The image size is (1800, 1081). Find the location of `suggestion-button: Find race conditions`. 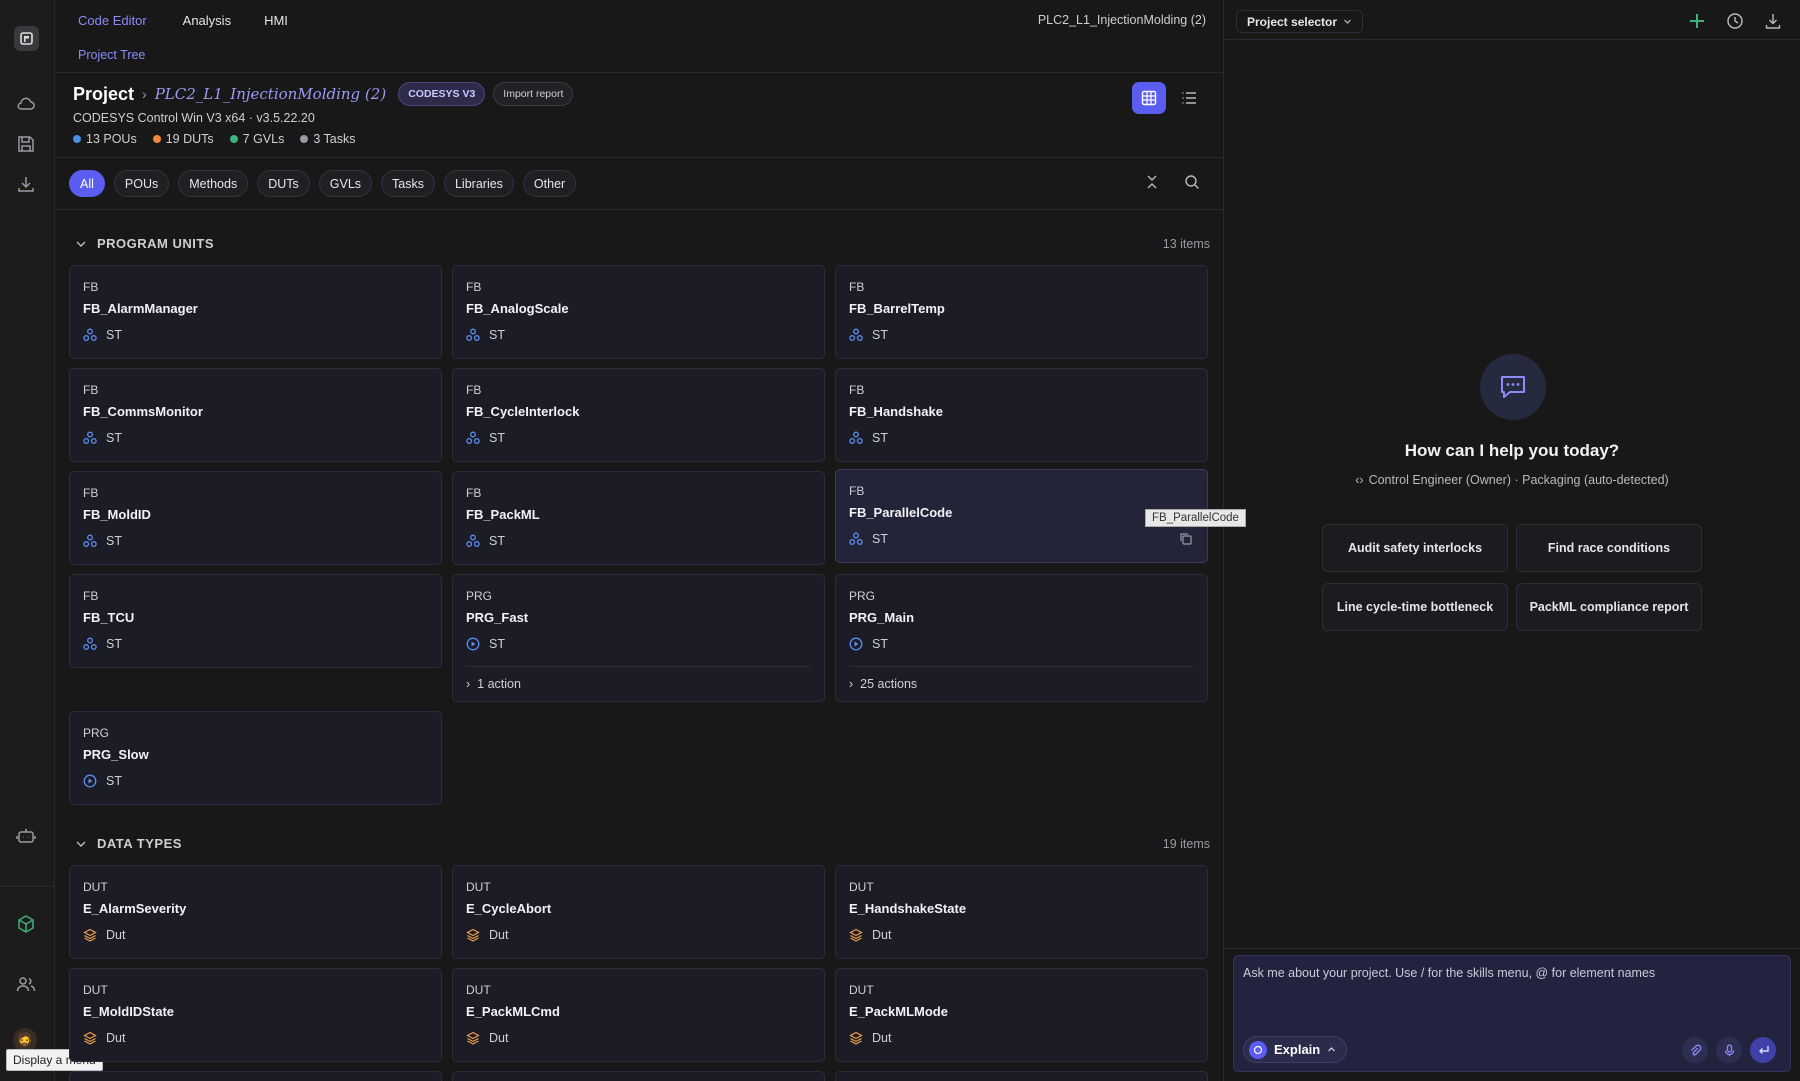

suggestion-button: Find race conditions is located at coordinates (1609, 548).